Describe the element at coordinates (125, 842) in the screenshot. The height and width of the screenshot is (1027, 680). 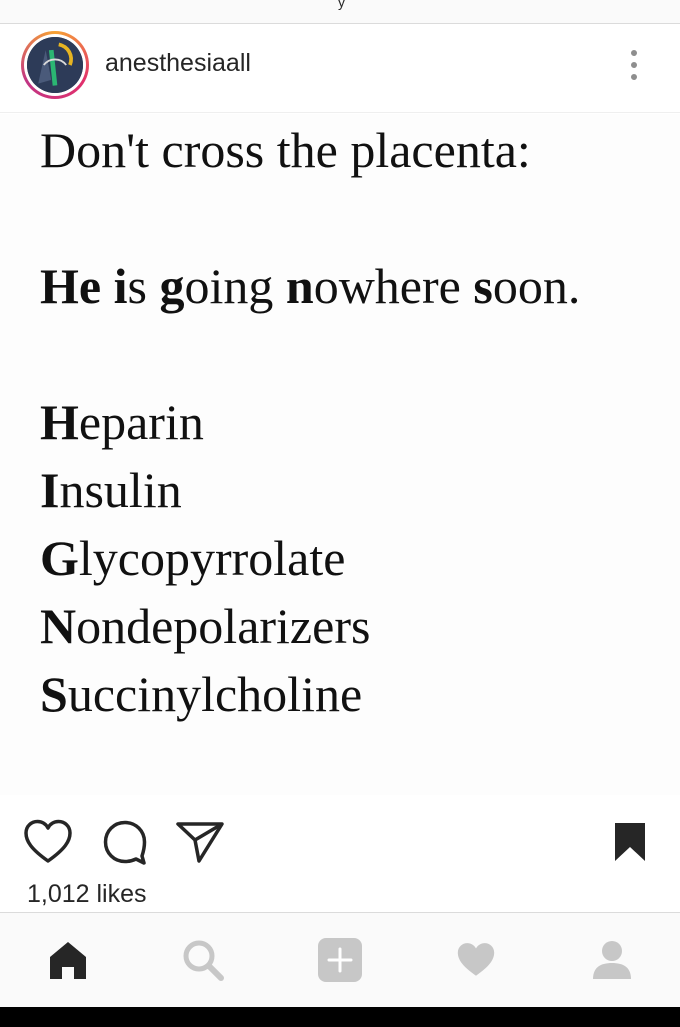
I see `comment-icon` at that location.